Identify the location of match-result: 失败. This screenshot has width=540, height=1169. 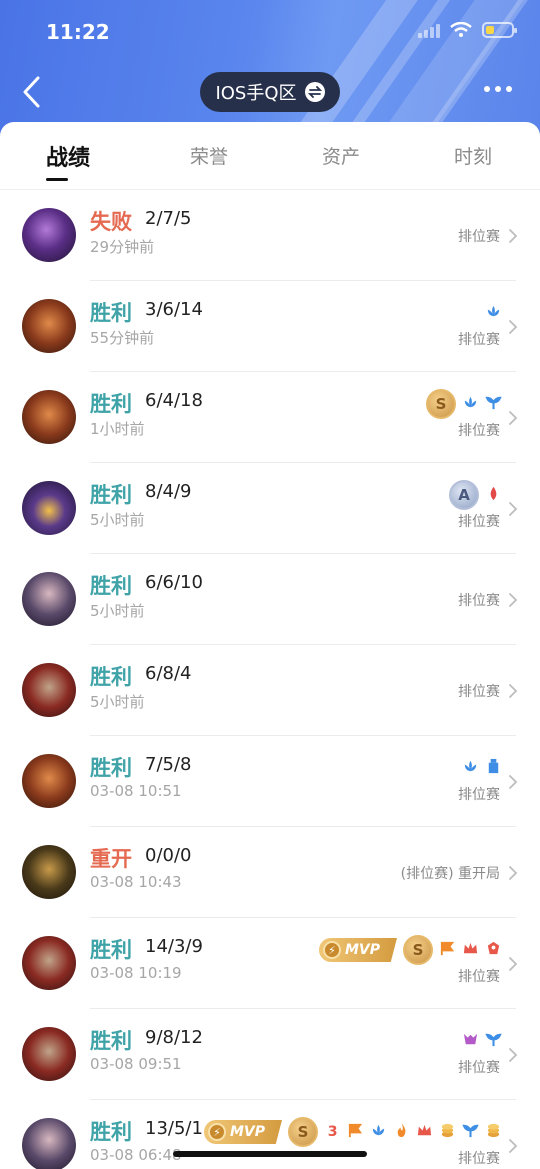
(111, 222).